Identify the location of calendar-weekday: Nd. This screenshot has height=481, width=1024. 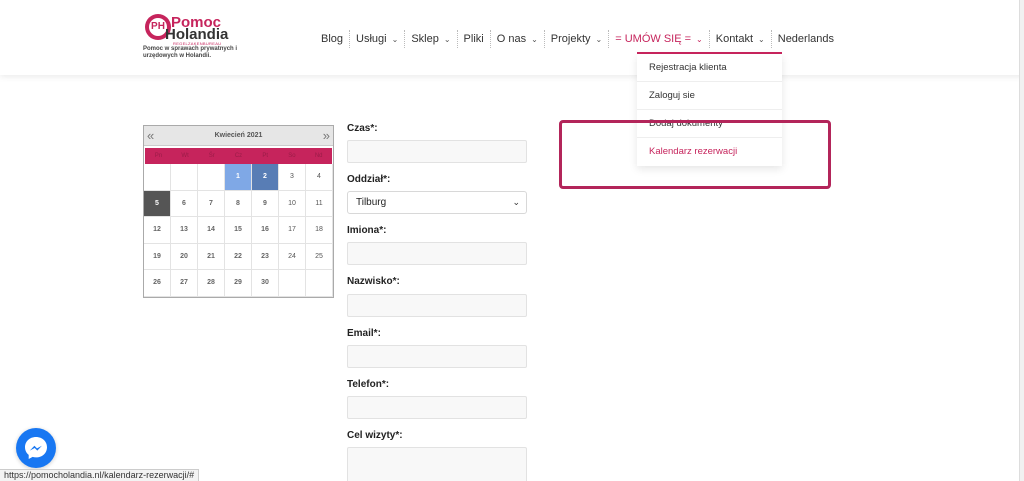
(318, 156).